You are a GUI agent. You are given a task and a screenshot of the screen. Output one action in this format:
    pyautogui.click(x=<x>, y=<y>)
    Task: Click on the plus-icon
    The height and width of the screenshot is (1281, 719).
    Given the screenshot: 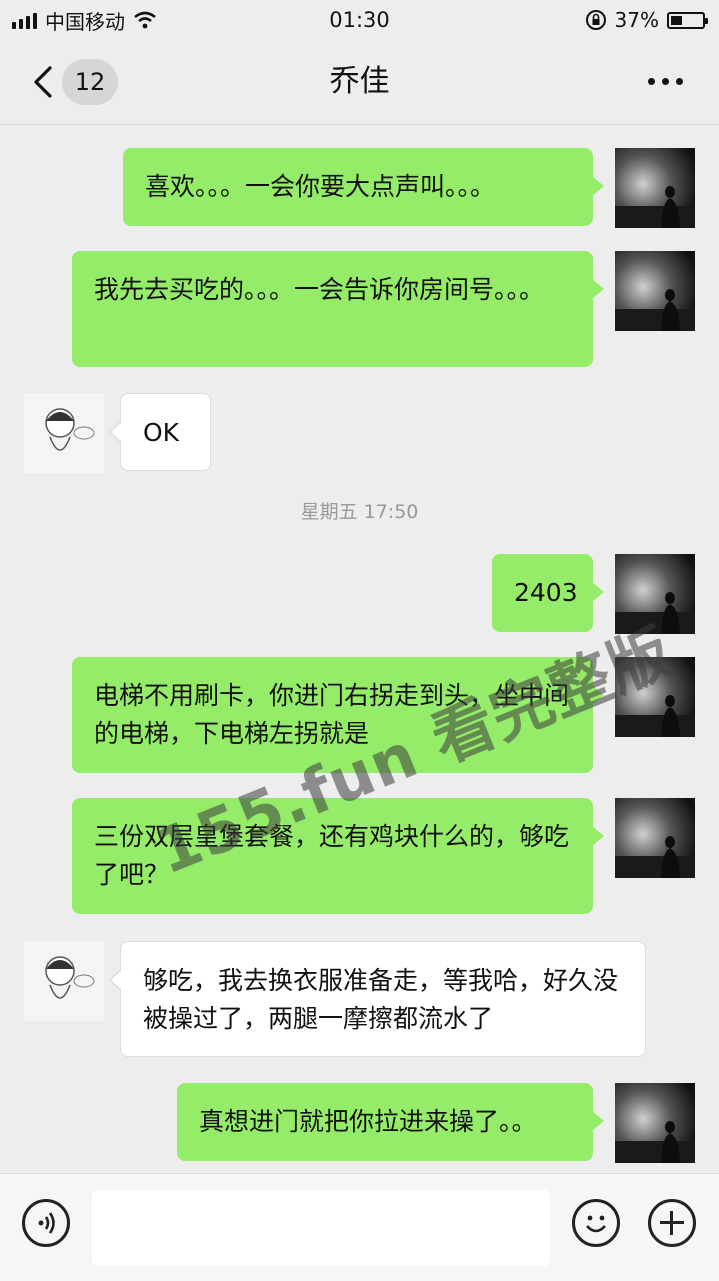 What is the action you would take?
    pyautogui.click(x=672, y=1223)
    